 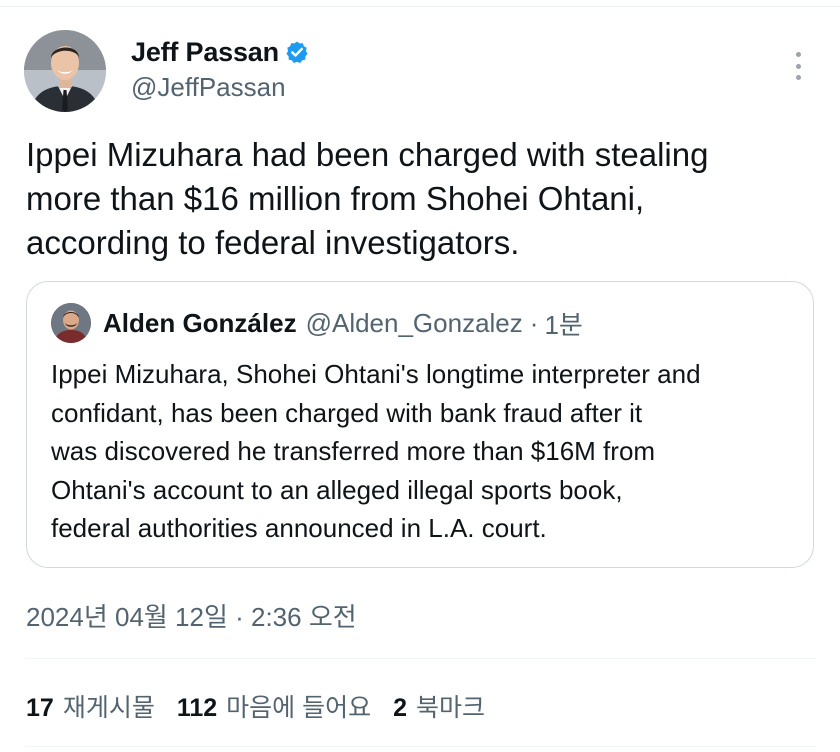 I want to click on likes-stat: 112 마음에 들어요, so click(x=274, y=706).